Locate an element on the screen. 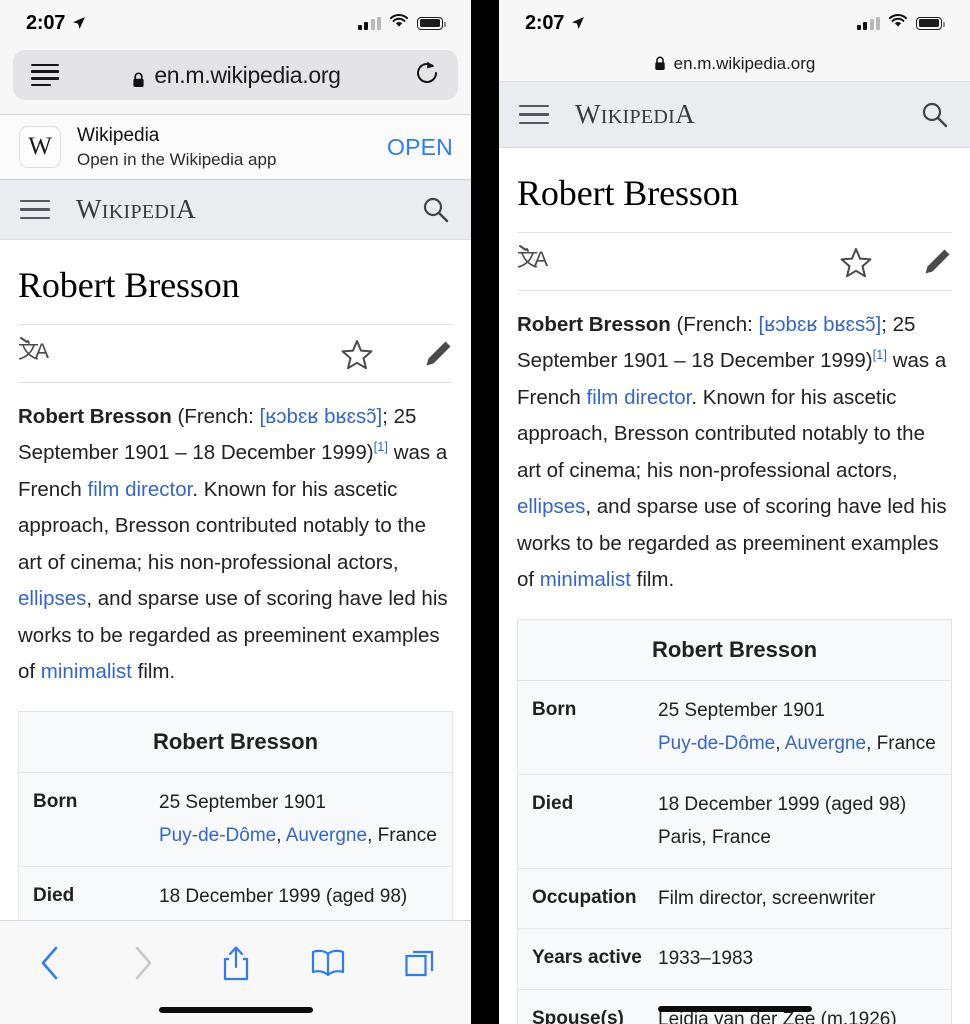  share-button is located at coordinates (236, 963).